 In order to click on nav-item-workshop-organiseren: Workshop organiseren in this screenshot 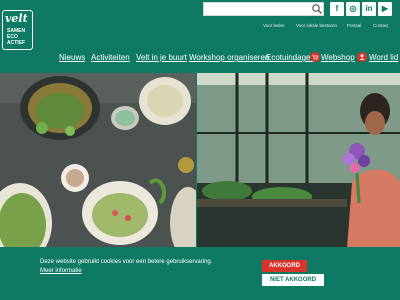, I will do `click(229, 57)`.